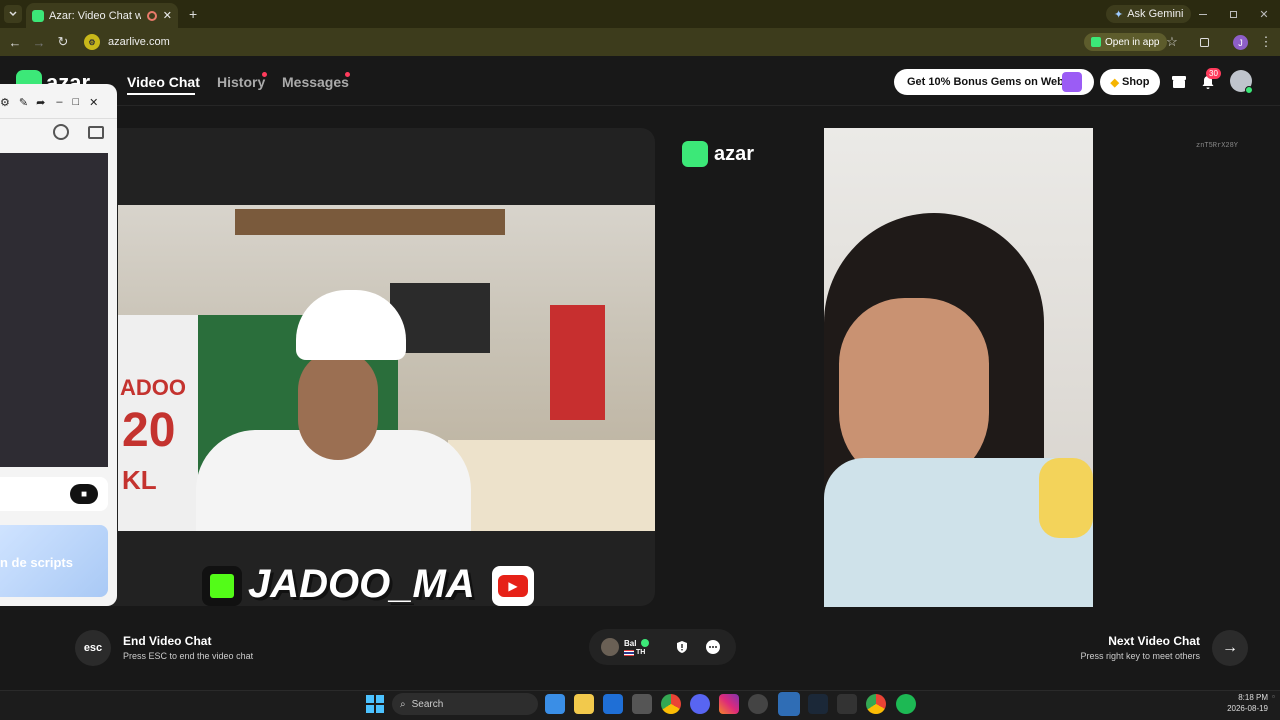 The height and width of the screenshot is (720, 1280). I want to click on nav-messages: Messages, so click(315, 82).